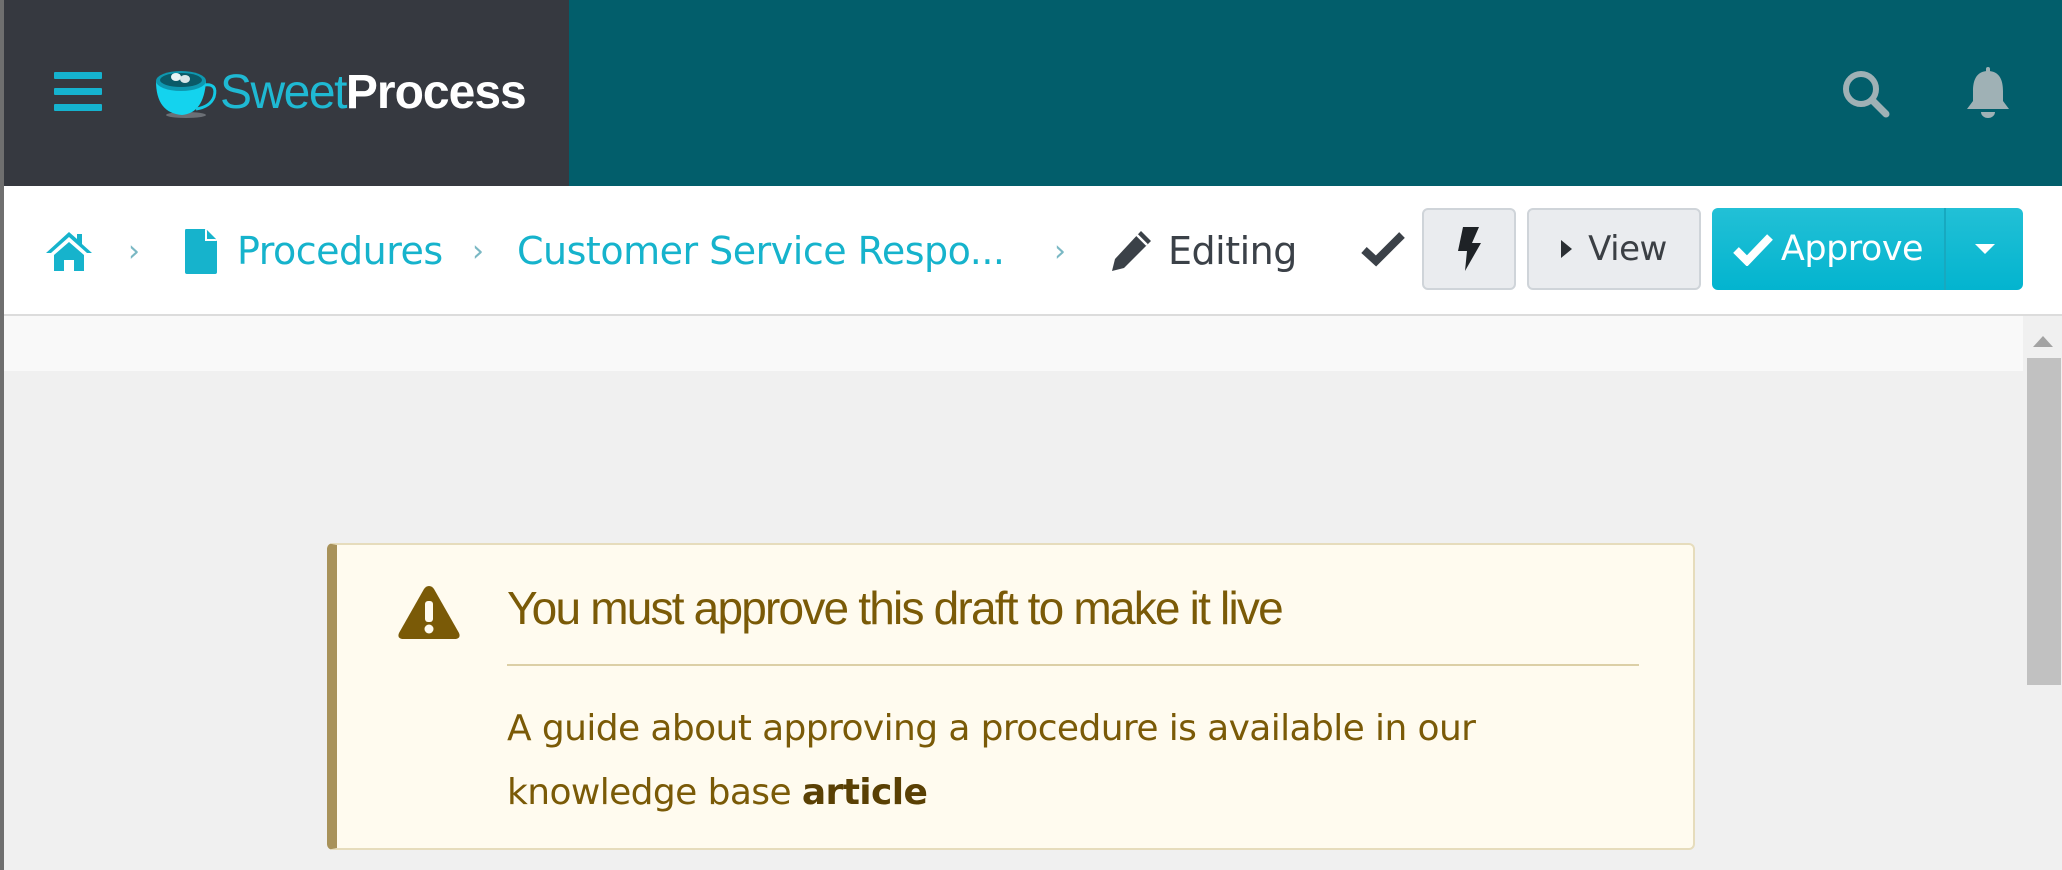  I want to click on quick-action-button, so click(1469, 249).